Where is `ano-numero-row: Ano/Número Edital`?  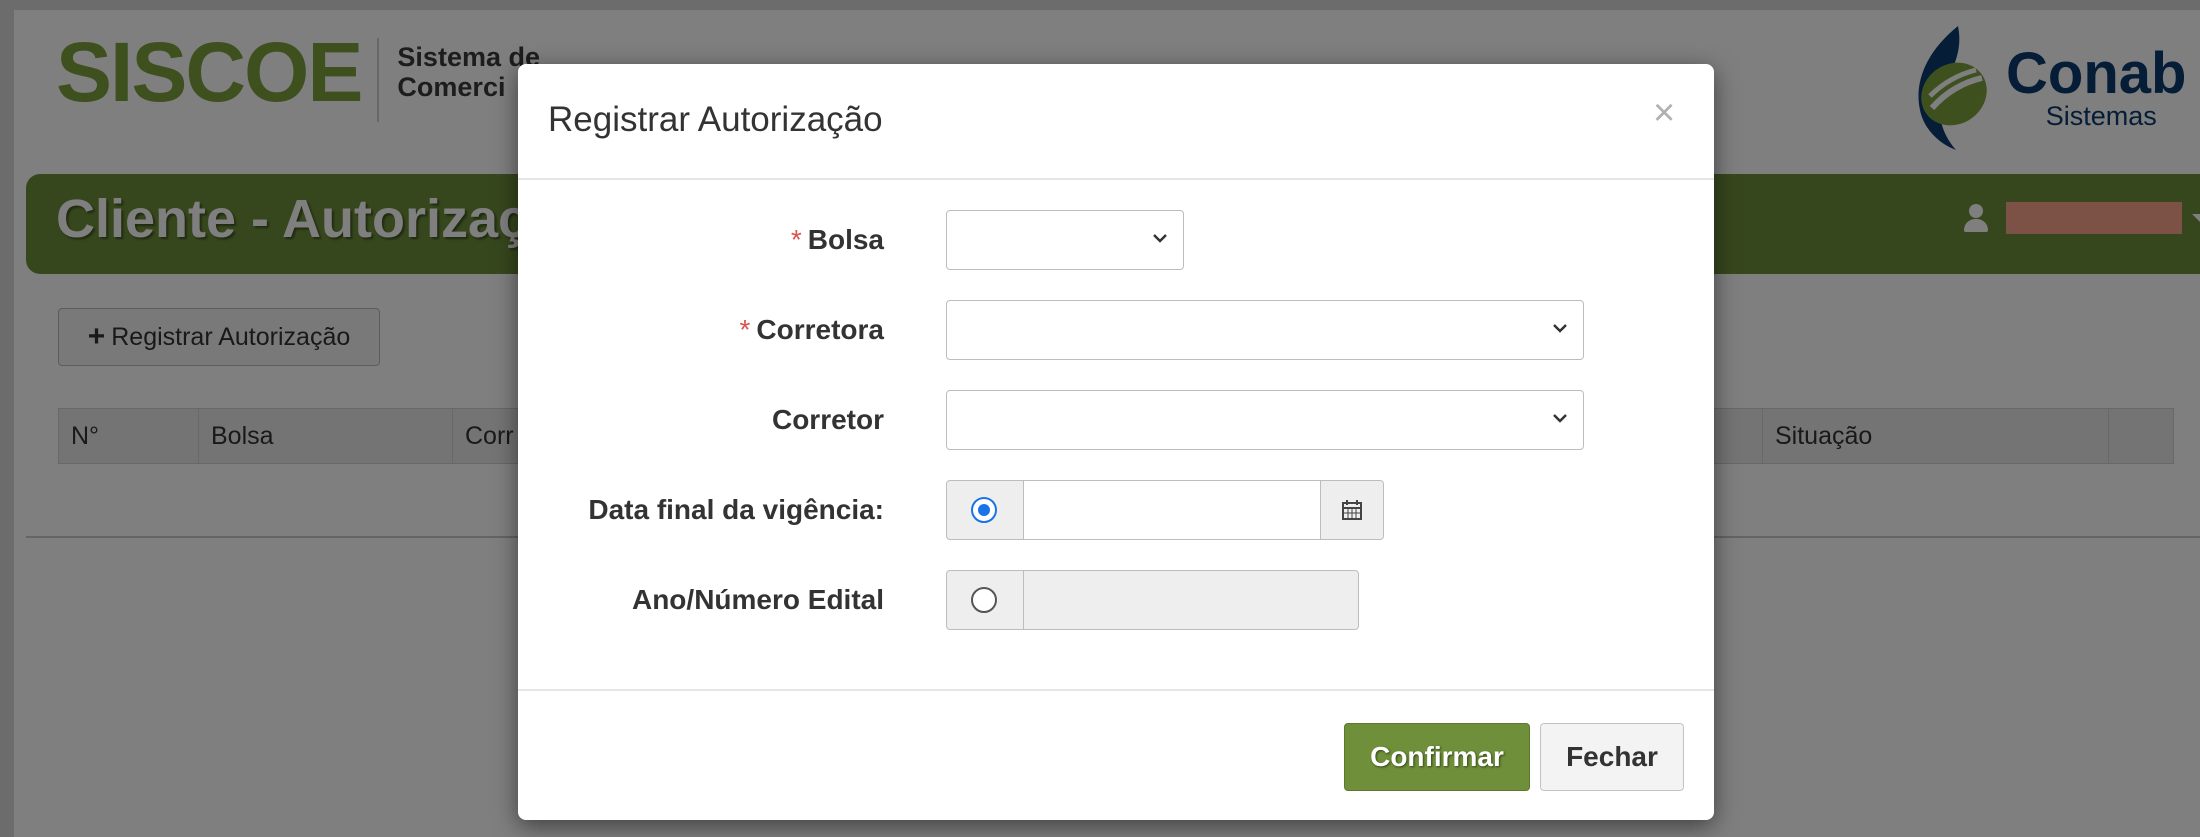
ano-numero-row: Ano/Número Edital is located at coordinates (1116, 600).